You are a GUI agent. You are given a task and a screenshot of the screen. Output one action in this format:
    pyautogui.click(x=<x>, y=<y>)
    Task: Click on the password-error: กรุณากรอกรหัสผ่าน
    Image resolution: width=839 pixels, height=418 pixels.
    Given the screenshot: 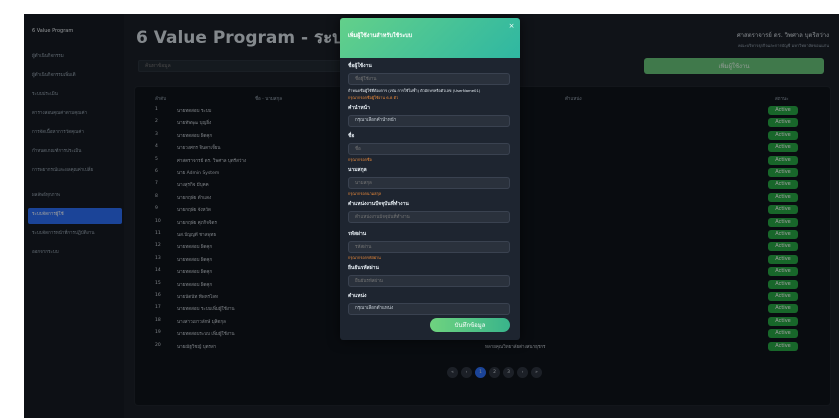 What is the action you would take?
    pyautogui.click(x=364, y=257)
    